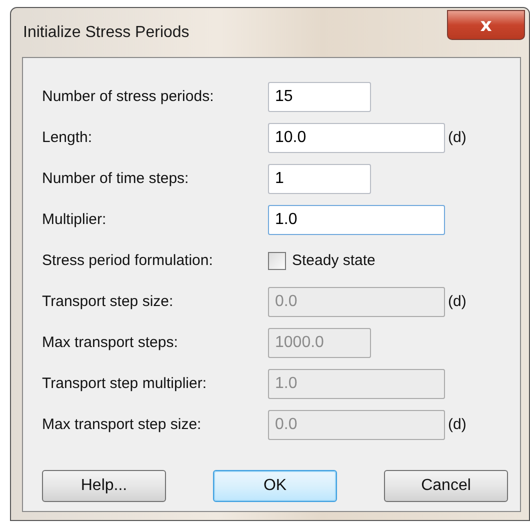  What do you see at coordinates (277, 261) in the screenshot?
I see `checkbox` at bounding box center [277, 261].